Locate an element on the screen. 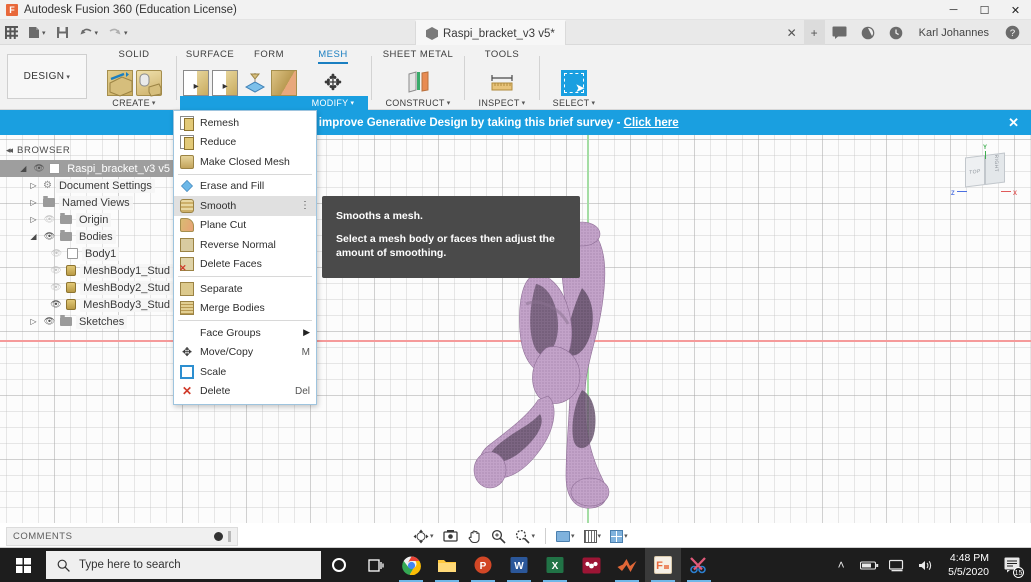  menu-item-delete-faces: Delete Faces is located at coordinates (245, 264).